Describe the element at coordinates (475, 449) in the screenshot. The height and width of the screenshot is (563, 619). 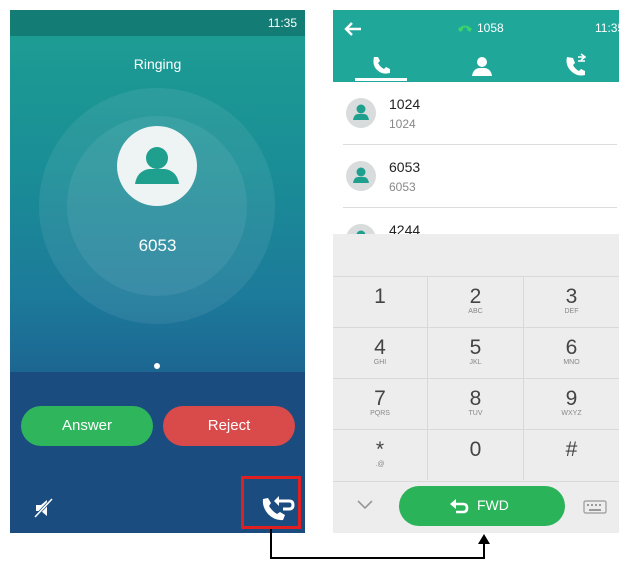
I see `key-digit: 0` at that location.